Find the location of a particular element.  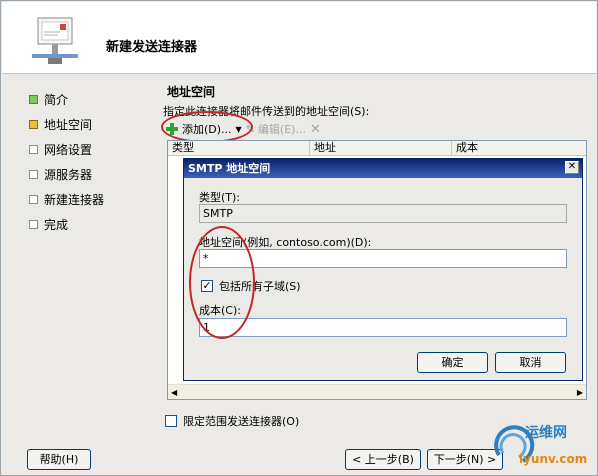

limit-scope-checkbox: 限定范围发送连接器(O) is located at coordinates (232, 421).